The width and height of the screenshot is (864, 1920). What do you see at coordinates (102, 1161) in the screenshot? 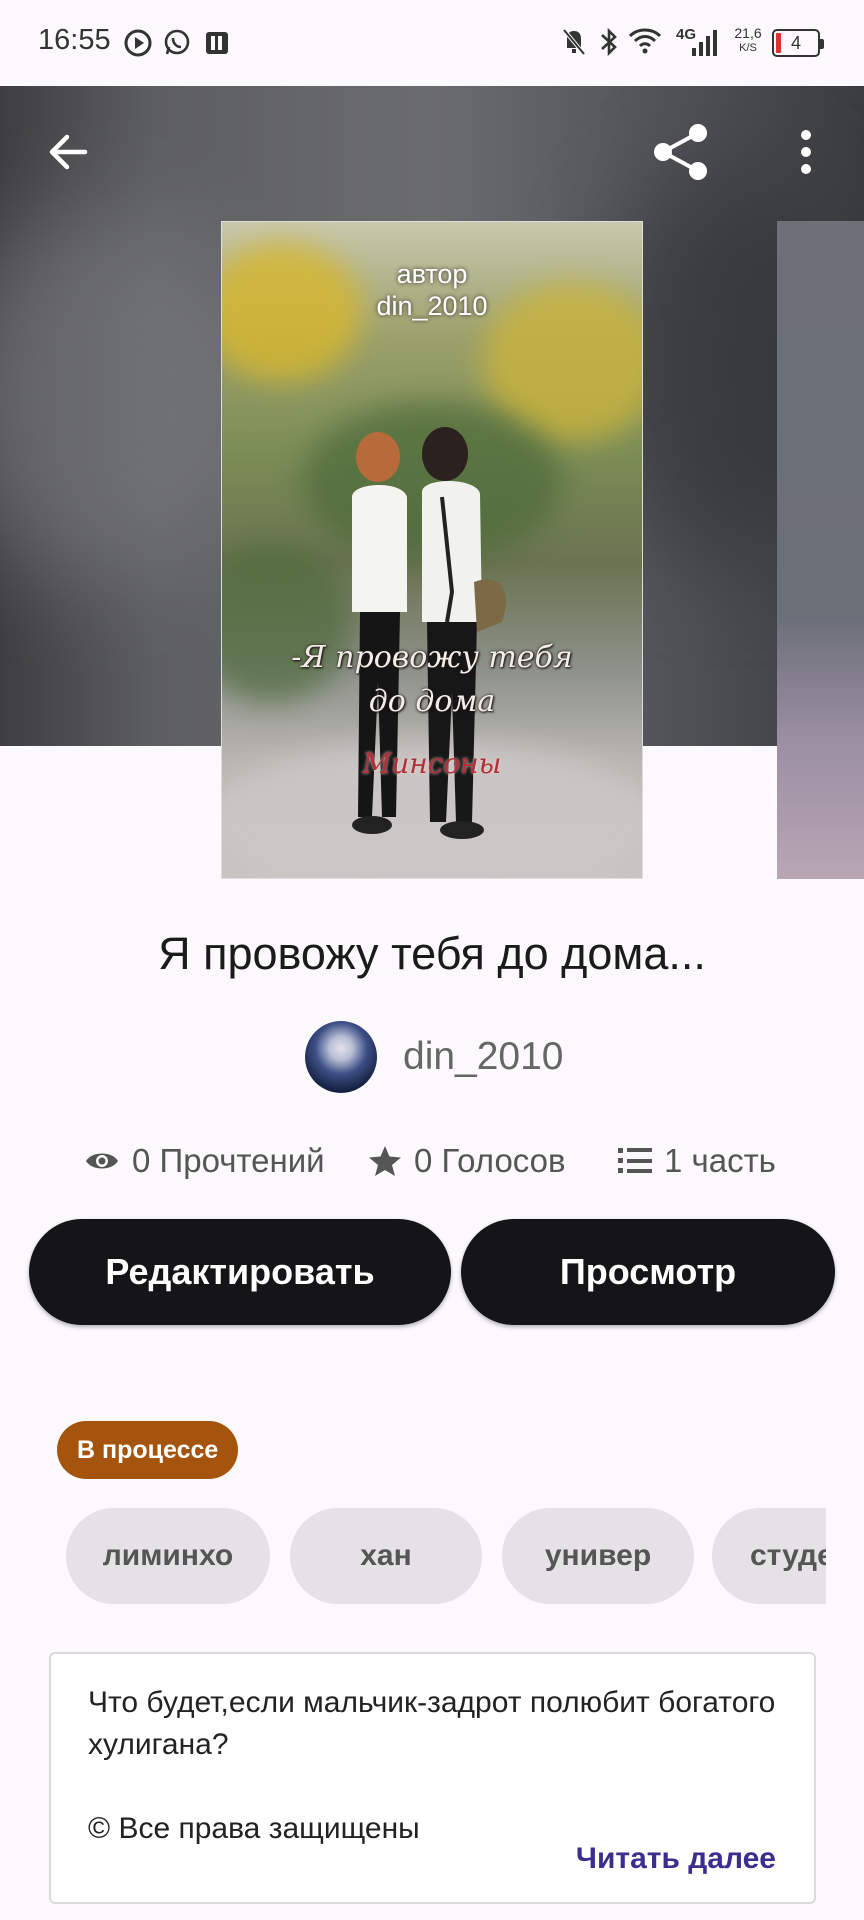
I see `eye-icon` at bounding box center [102, 1161].